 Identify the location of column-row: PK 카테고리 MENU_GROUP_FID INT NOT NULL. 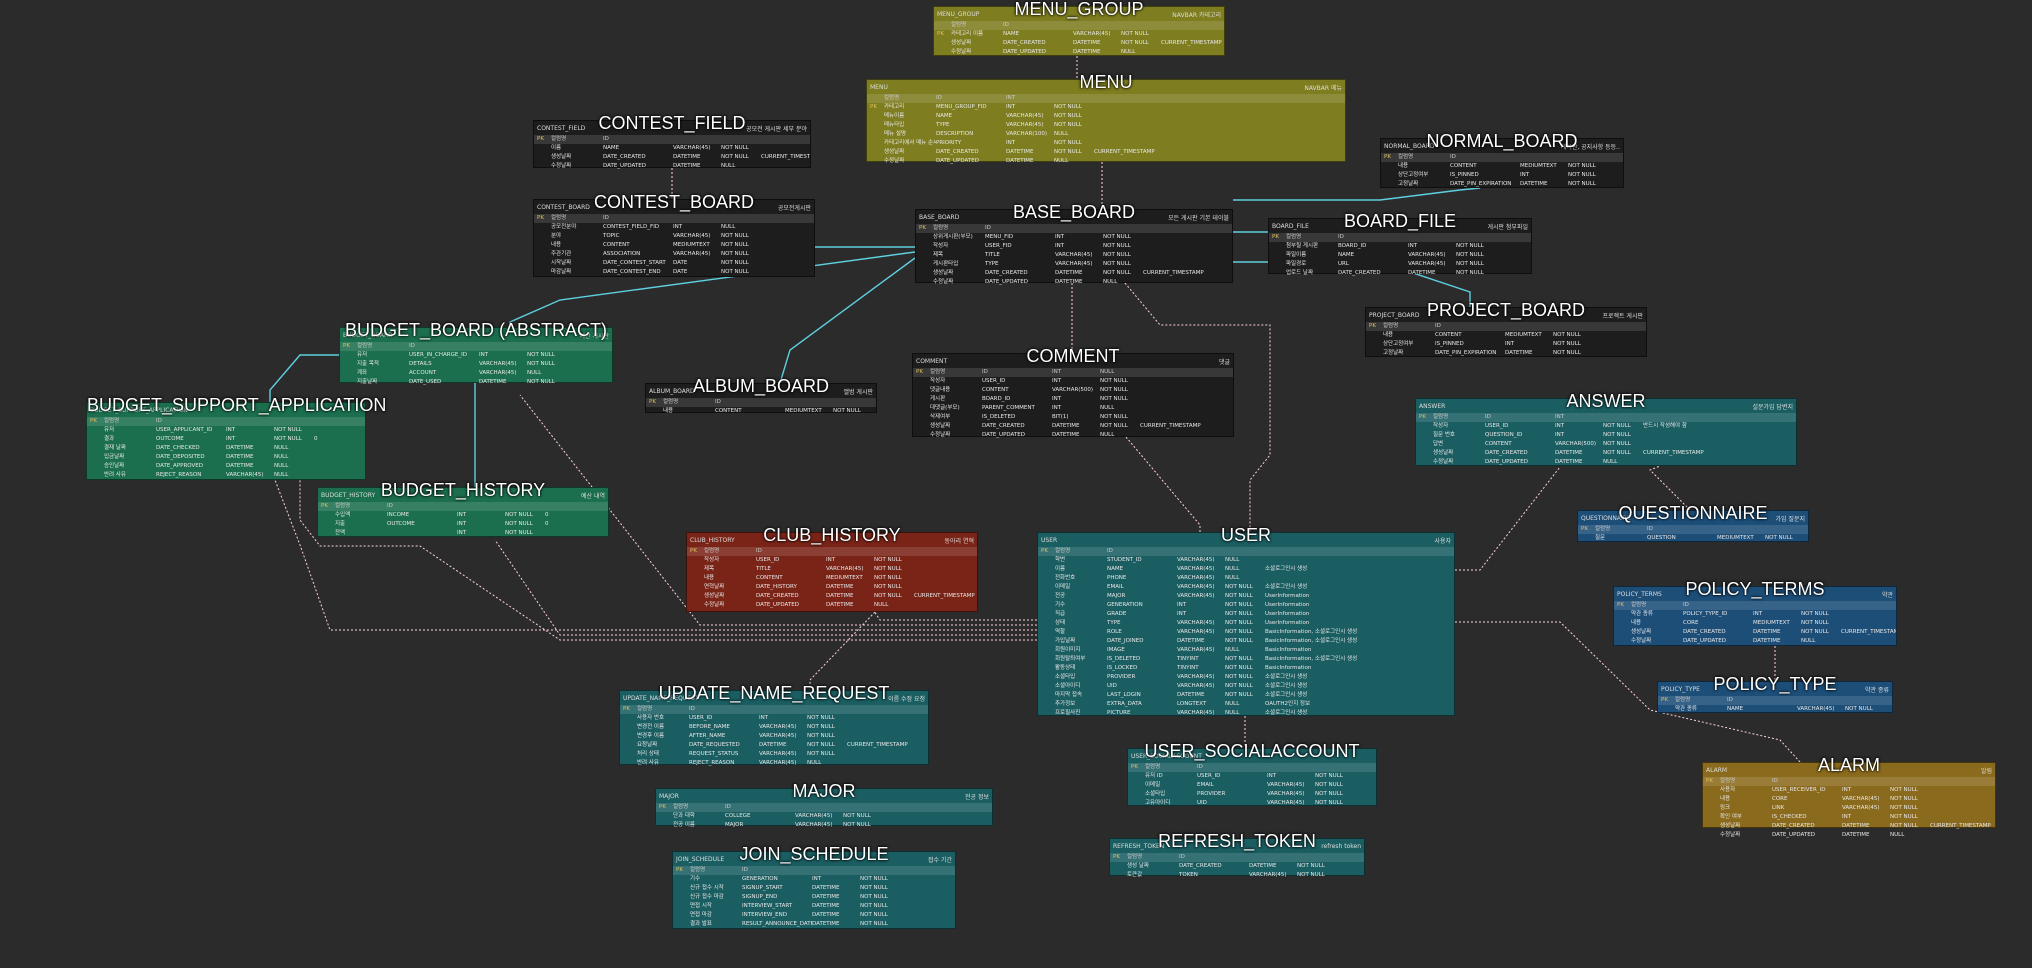
(1106, 107).